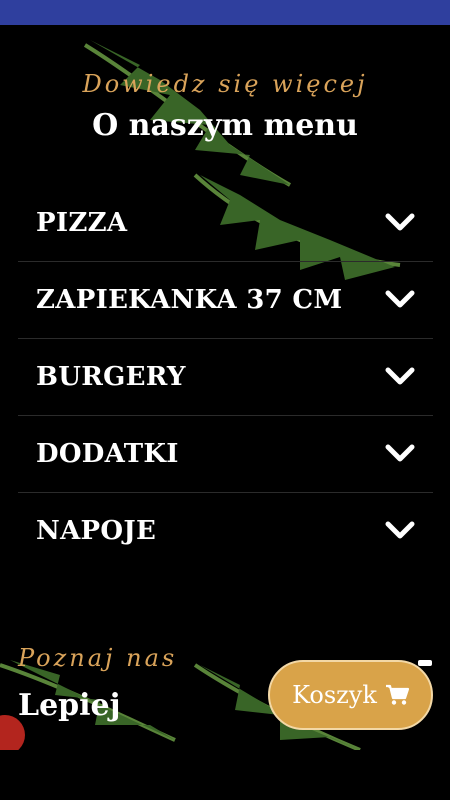 The image size is (450, 800). What do you see at coordinates (189, 300) in the screenshot?
I see `menu-item-label: ZAPIEKANKA 37 CM` at bounding box center [189, 300].